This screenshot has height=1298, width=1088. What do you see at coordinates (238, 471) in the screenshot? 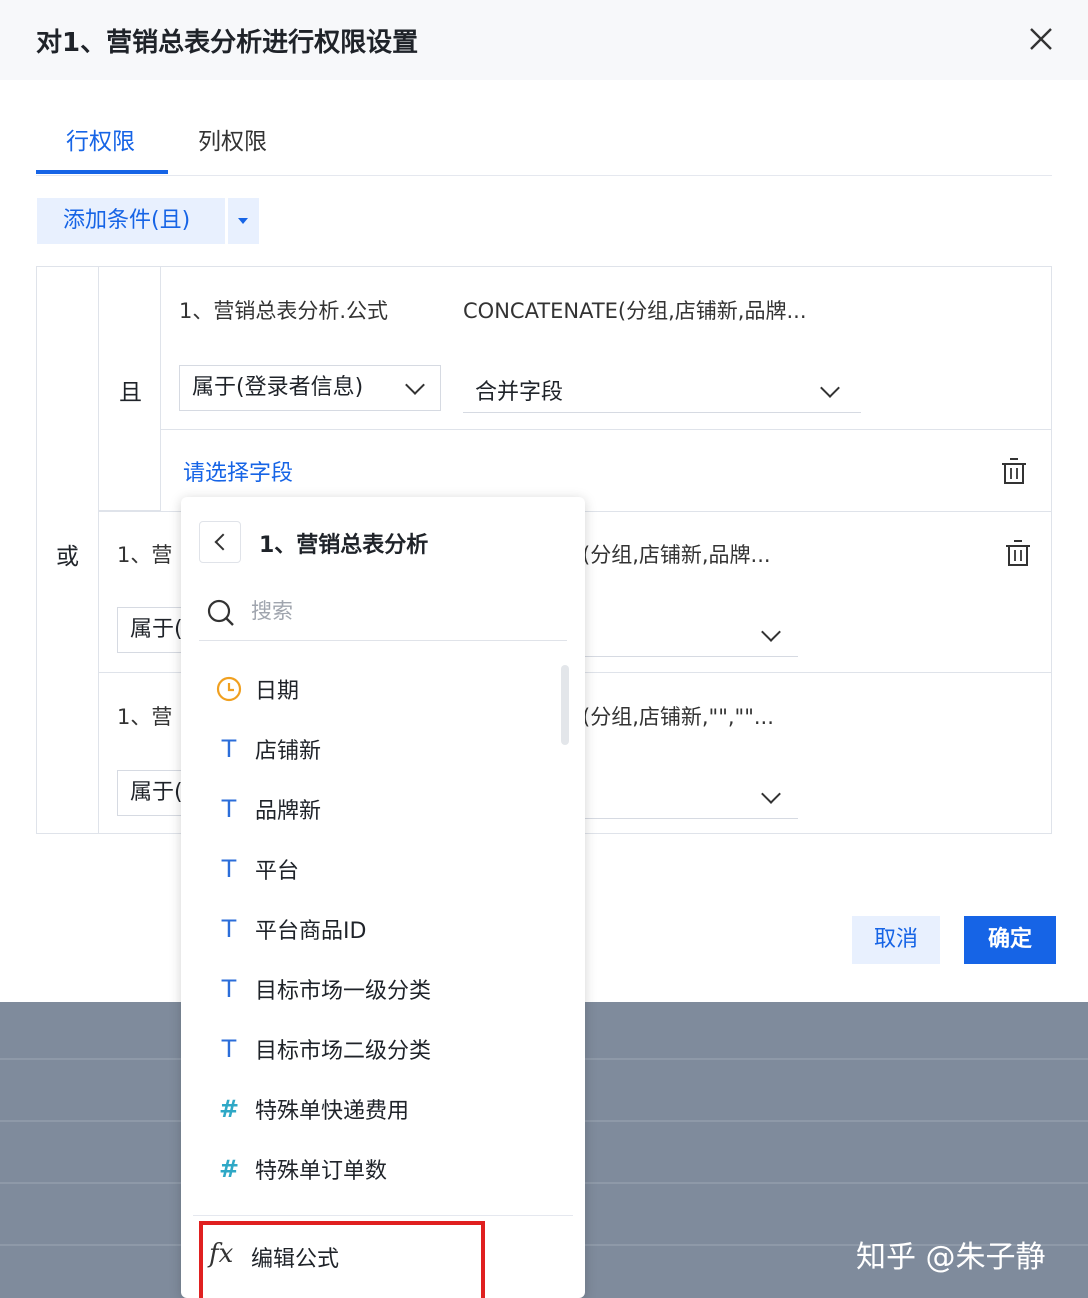
I see `select-field-link: 请选择字段` at bounding box center [238, 471].